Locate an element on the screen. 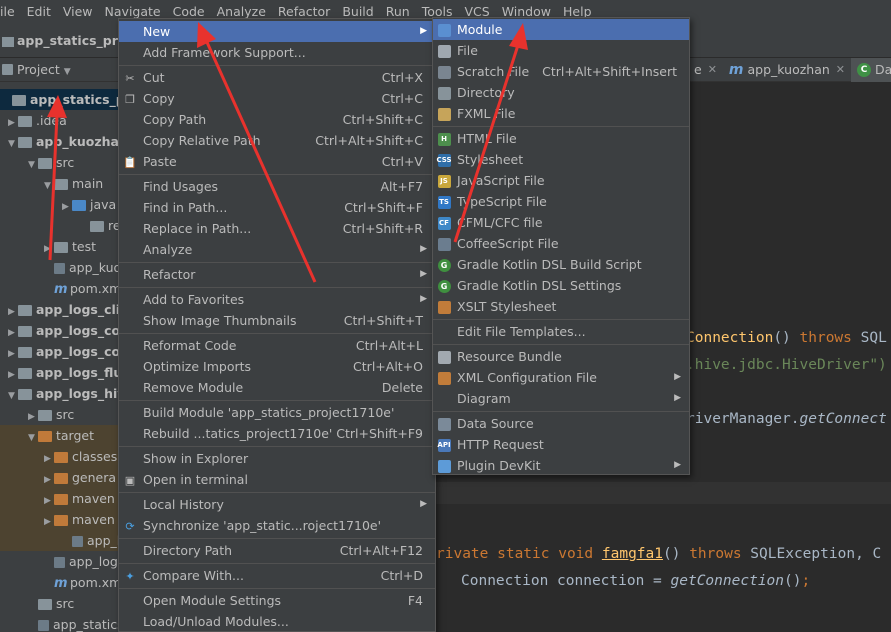 The image size is (891, 632). menu-item-copy: ❐ Copy Ctrl+C is located at coordinates (277, 98).